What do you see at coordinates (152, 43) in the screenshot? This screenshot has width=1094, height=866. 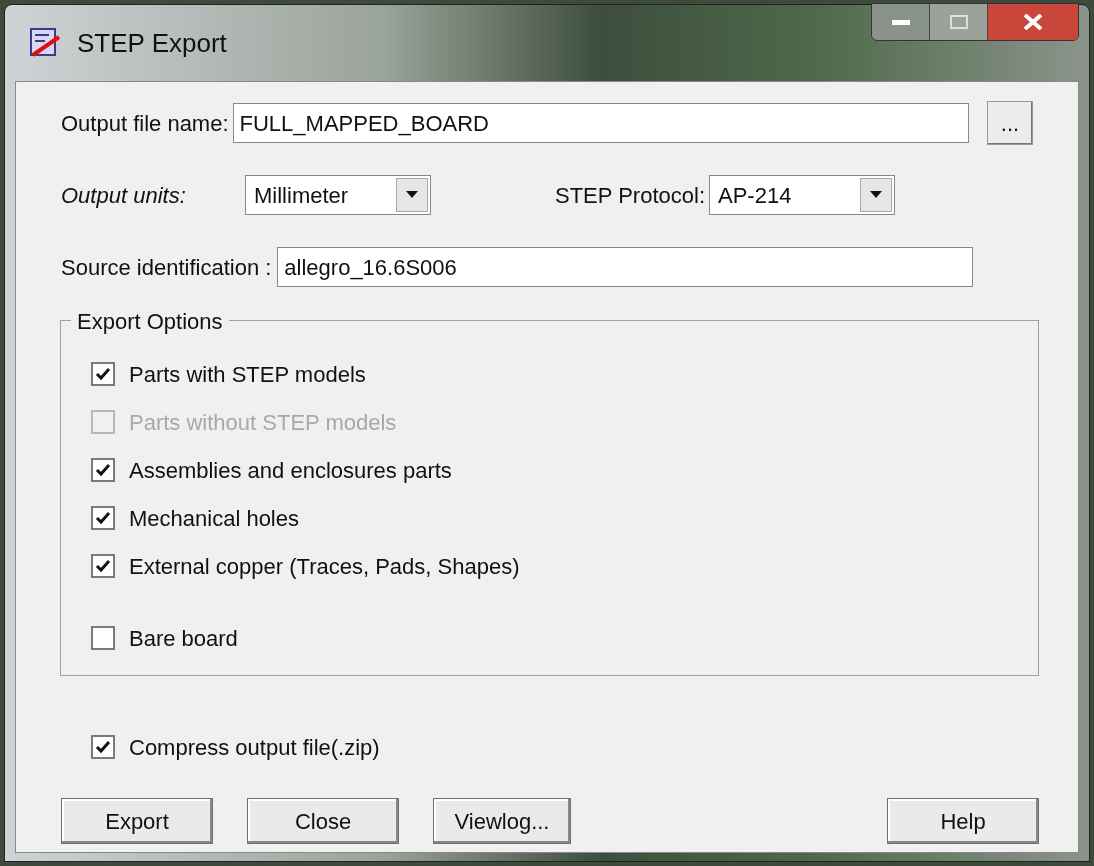 I see `window-title: STEP Export` at bounding box center [152, 43].